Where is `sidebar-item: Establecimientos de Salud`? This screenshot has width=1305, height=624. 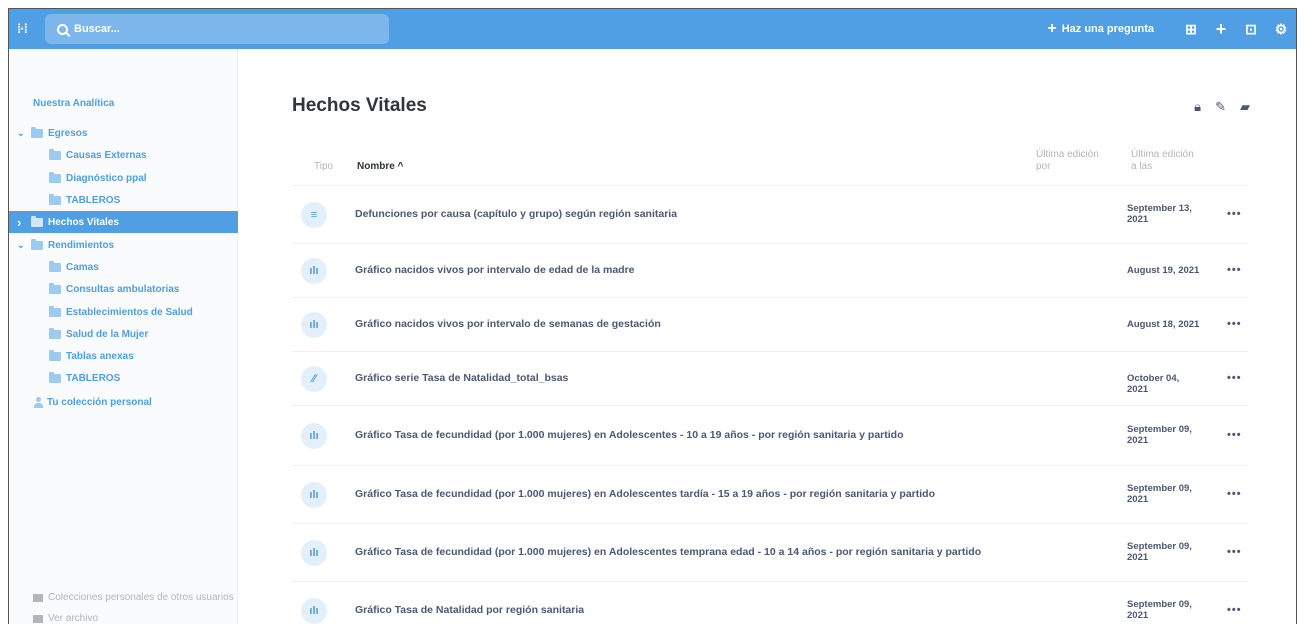
sidebar-item: Establecimientos de Salud is located at coordinates (123, 312).